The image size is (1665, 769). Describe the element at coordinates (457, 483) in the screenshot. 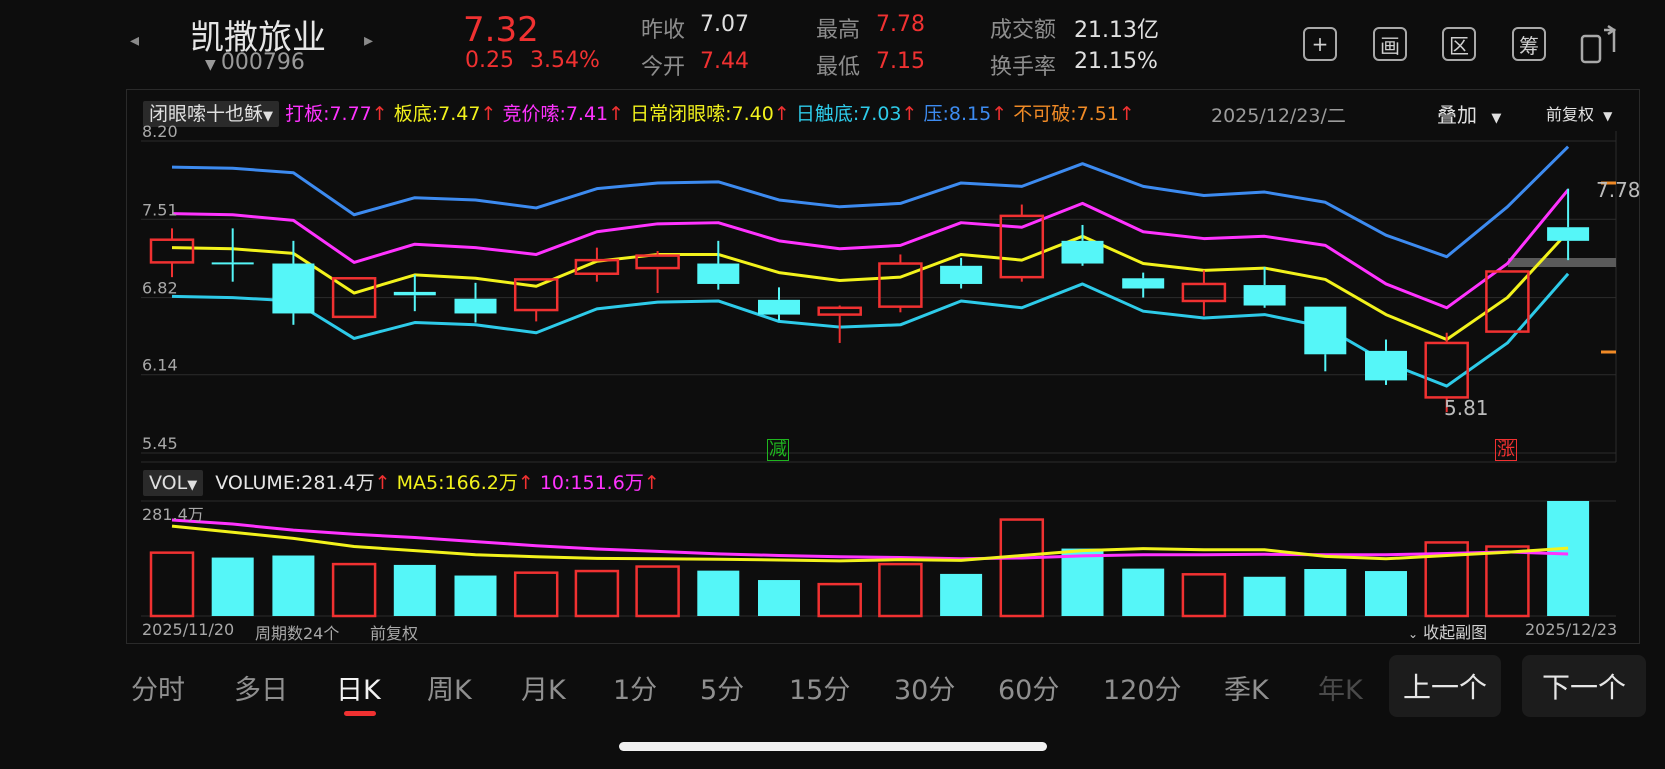

I see `volume-ma5-text: MA5:166.2万` at that location.